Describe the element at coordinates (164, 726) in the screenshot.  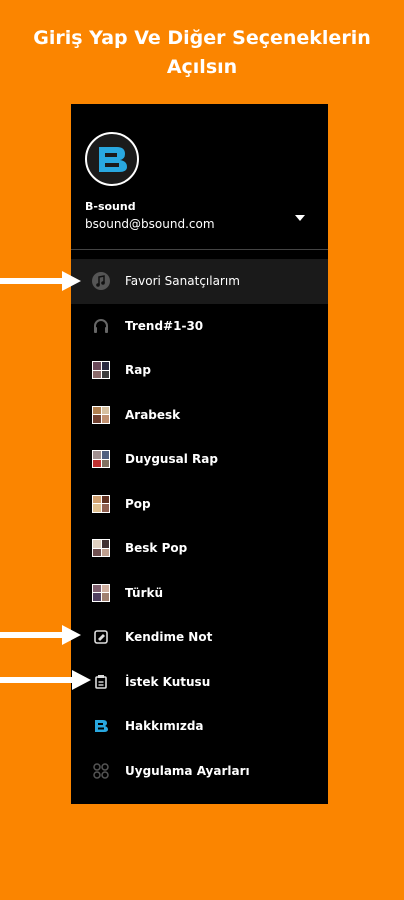
I see `menu-item-label: Hakkımızda` at that location.